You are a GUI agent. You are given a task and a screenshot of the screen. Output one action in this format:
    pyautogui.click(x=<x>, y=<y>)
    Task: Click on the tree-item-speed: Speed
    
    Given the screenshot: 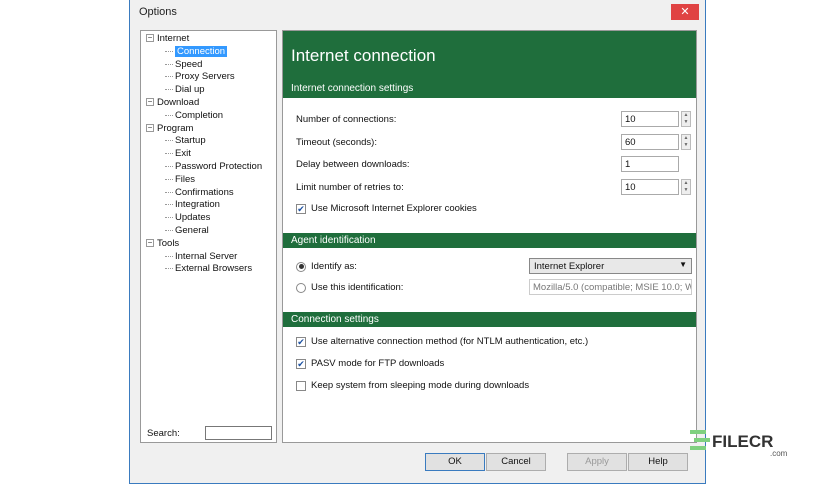 What is the action you would take?
    pyautogui.click(x=184, y=64)
    